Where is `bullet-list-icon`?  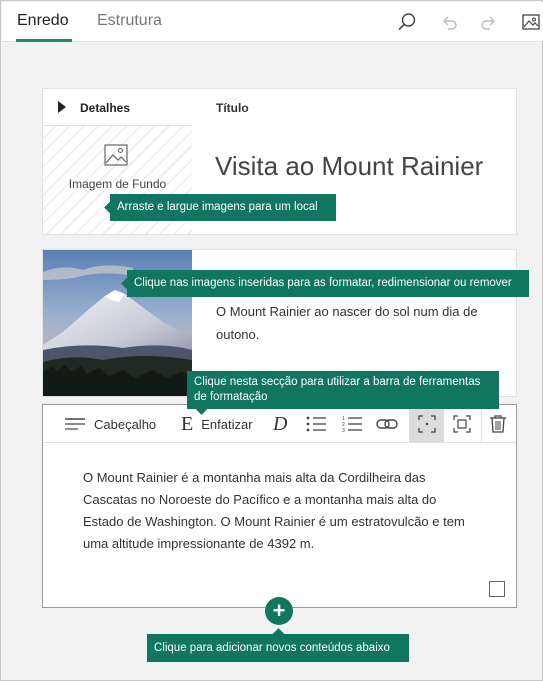
bullet-list-icon is located at coordinates (316, 424).